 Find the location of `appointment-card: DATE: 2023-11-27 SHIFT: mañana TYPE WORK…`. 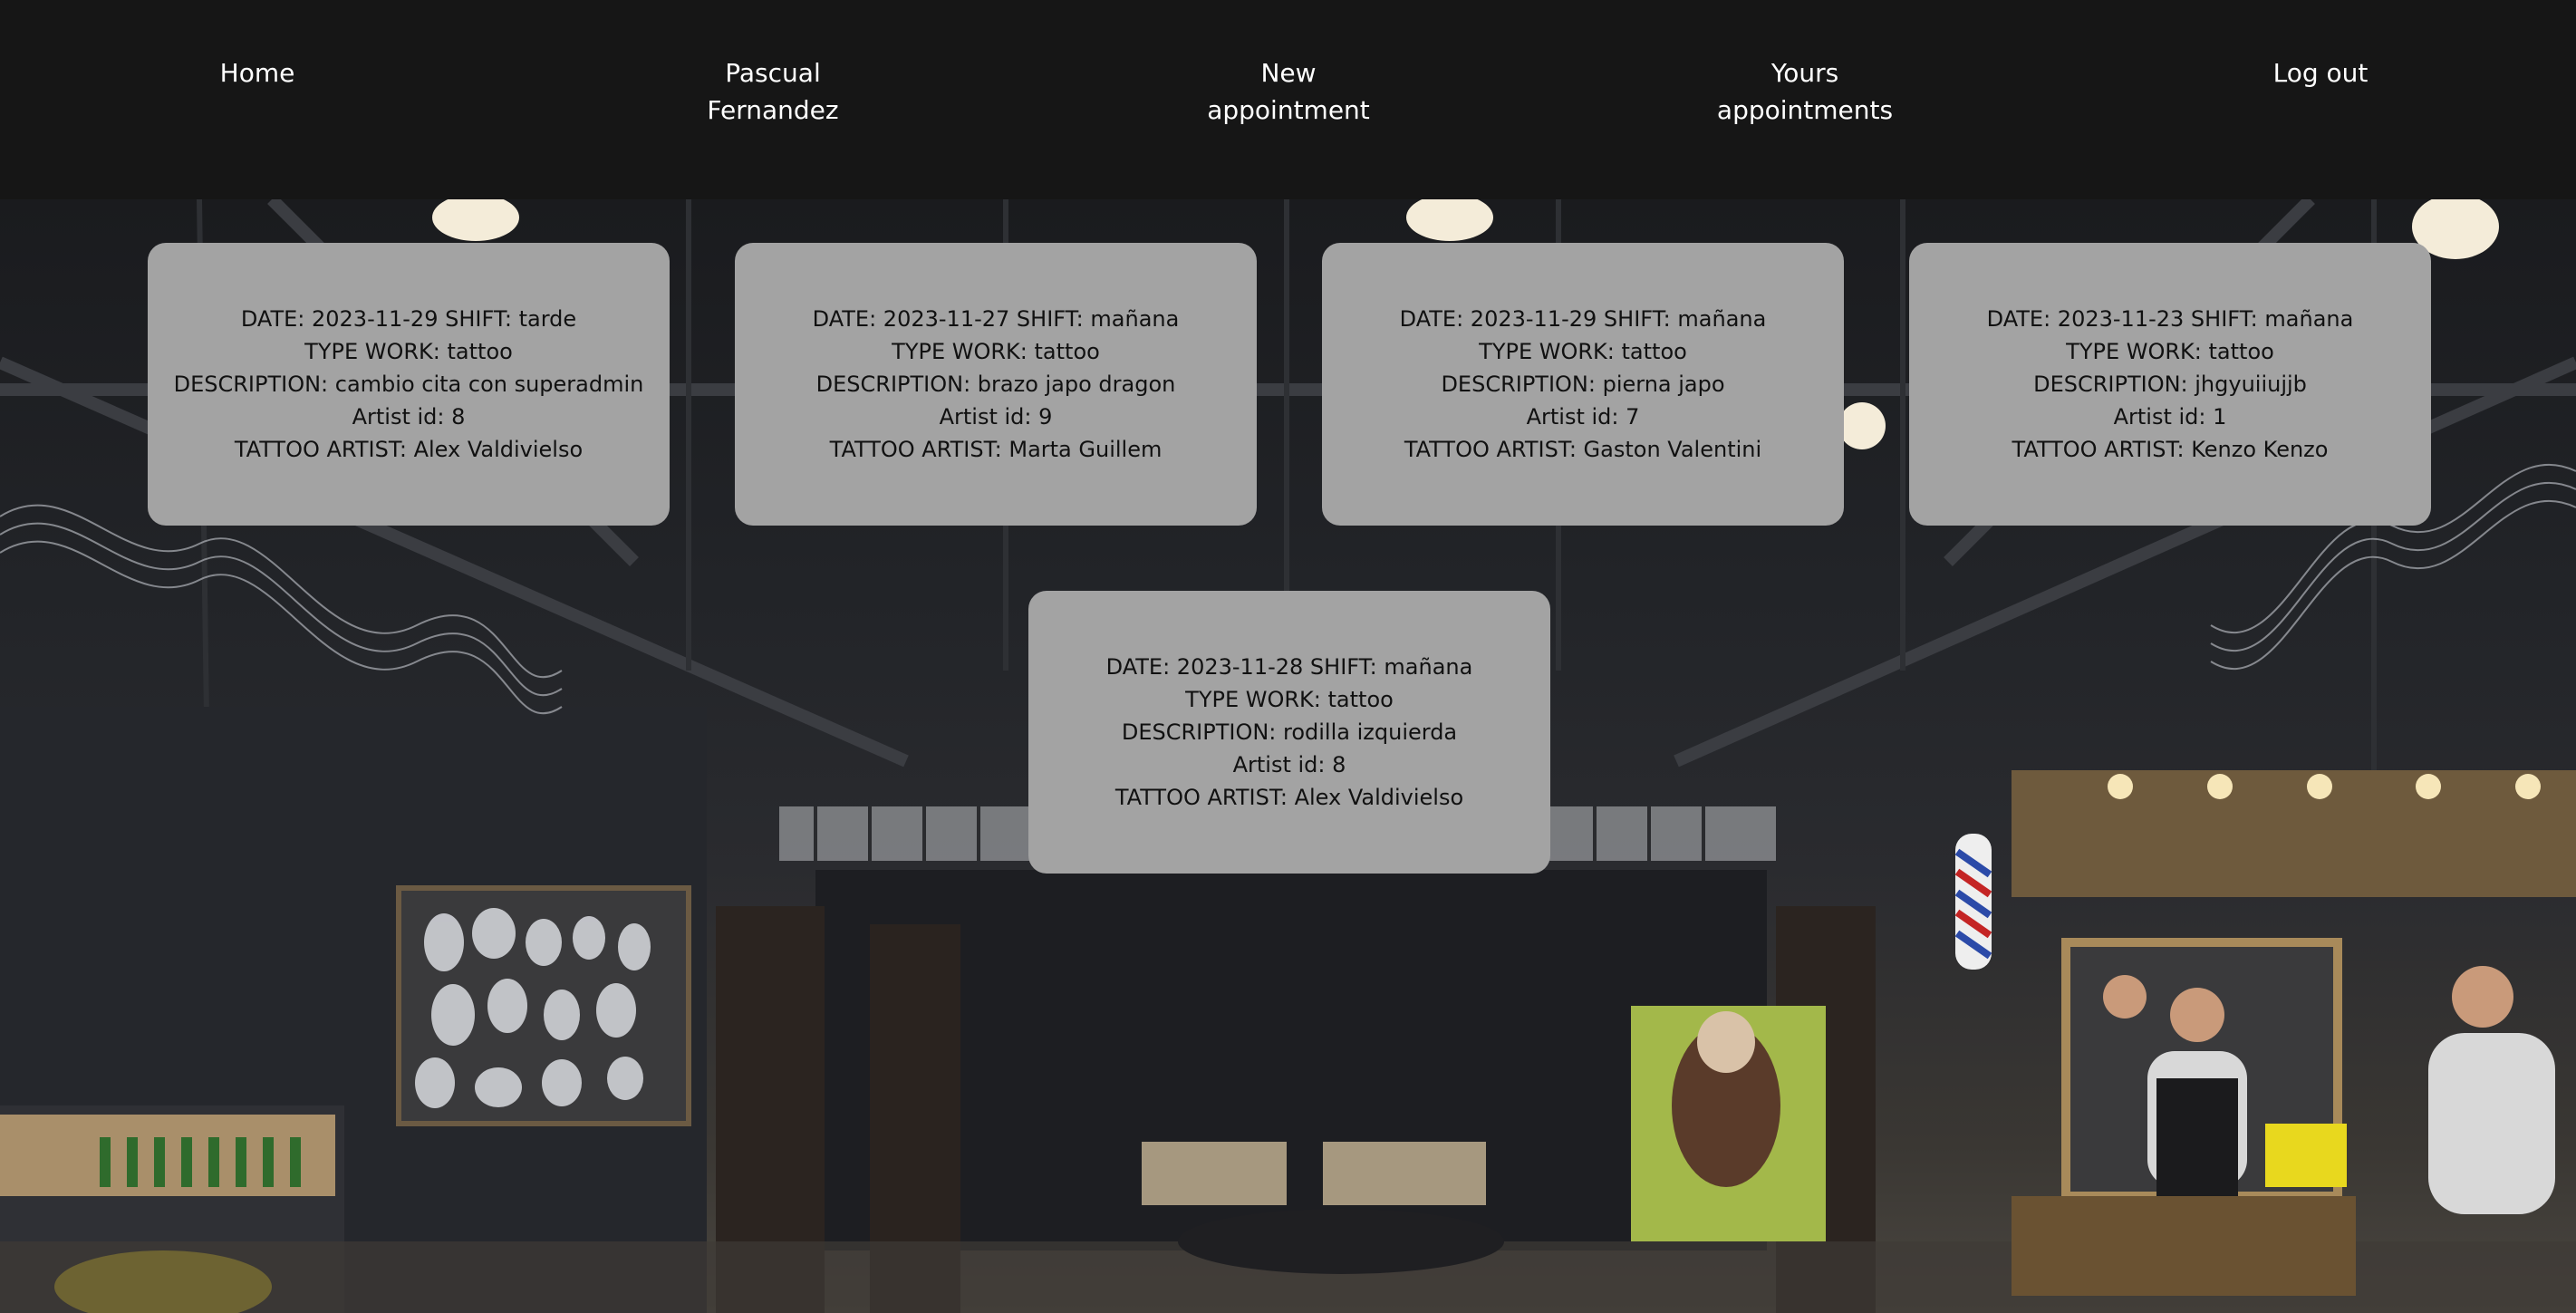

appointment-card: DATE: 2023-11-27 SHIFT: mañana TYPE WORK… is located at coordinates (996, 385).